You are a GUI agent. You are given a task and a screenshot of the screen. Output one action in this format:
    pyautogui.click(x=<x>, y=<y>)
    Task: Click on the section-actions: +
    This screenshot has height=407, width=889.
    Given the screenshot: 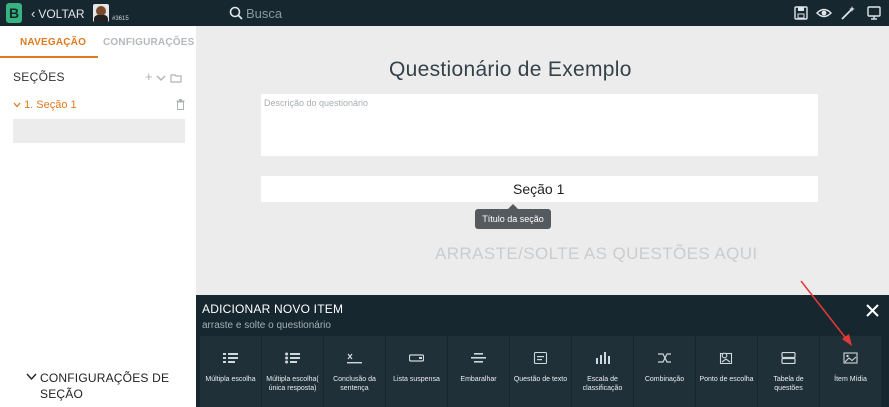 What is the action you would take?
    pyautogui.click(x=163, y=76)
    